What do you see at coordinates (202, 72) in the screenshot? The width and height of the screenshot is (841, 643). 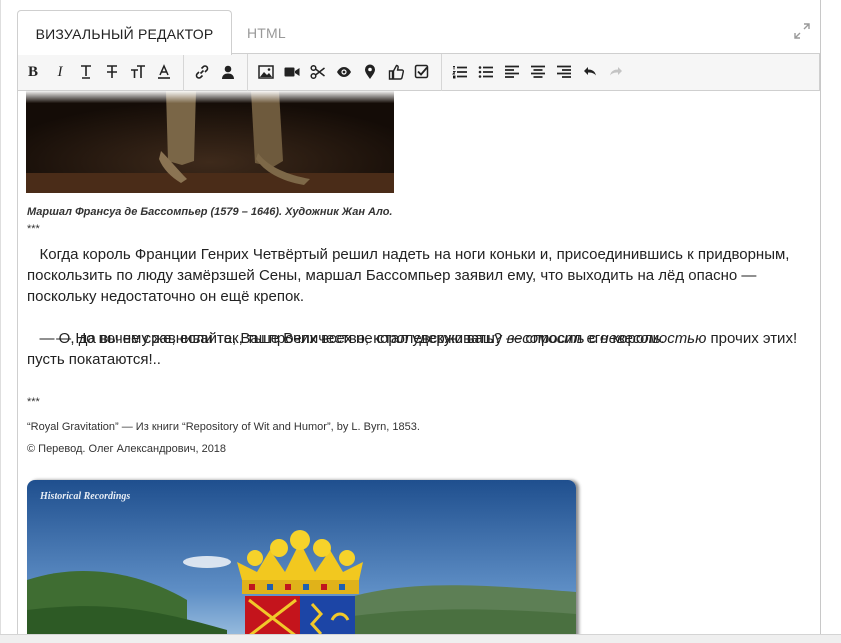 I see `link-icon` at bounding box center [202, 72].